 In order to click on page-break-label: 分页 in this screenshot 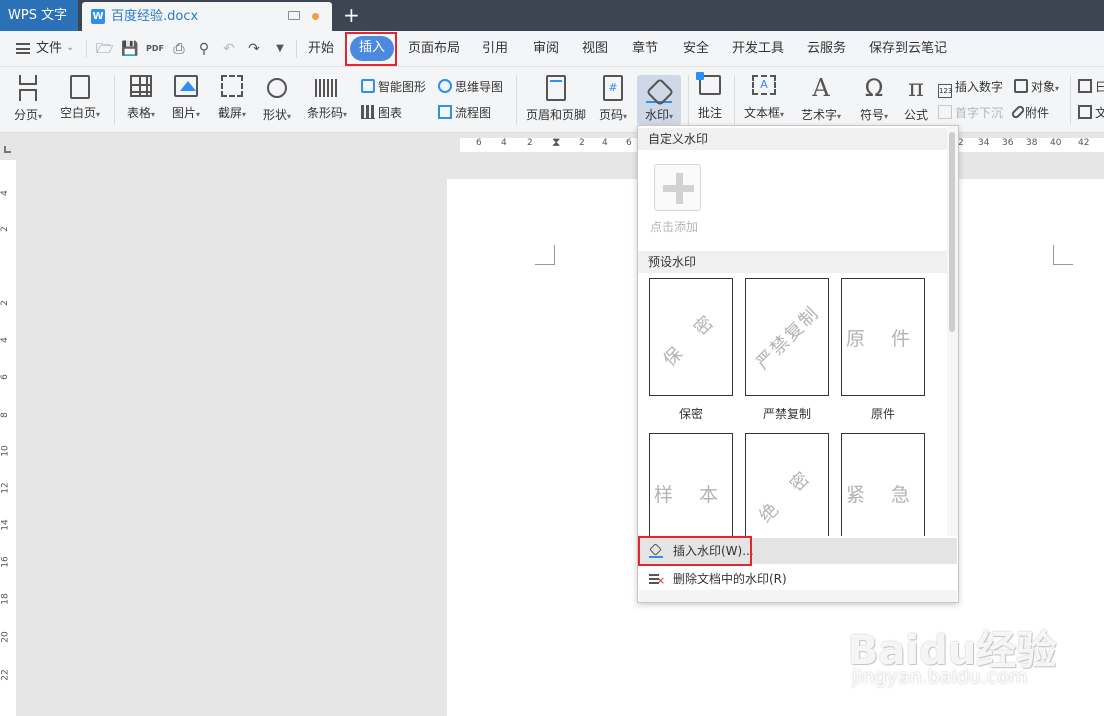, I will do `click(25, 115)`.